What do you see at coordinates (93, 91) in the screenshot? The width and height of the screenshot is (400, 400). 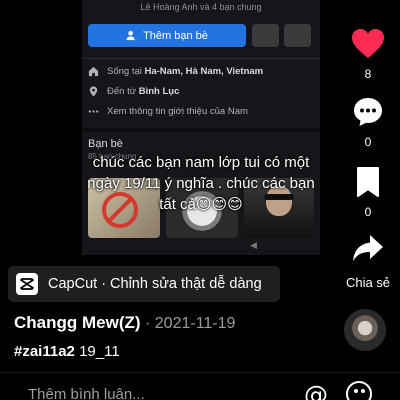 I see `location-pin-icon` at bounding box center [93, 91].